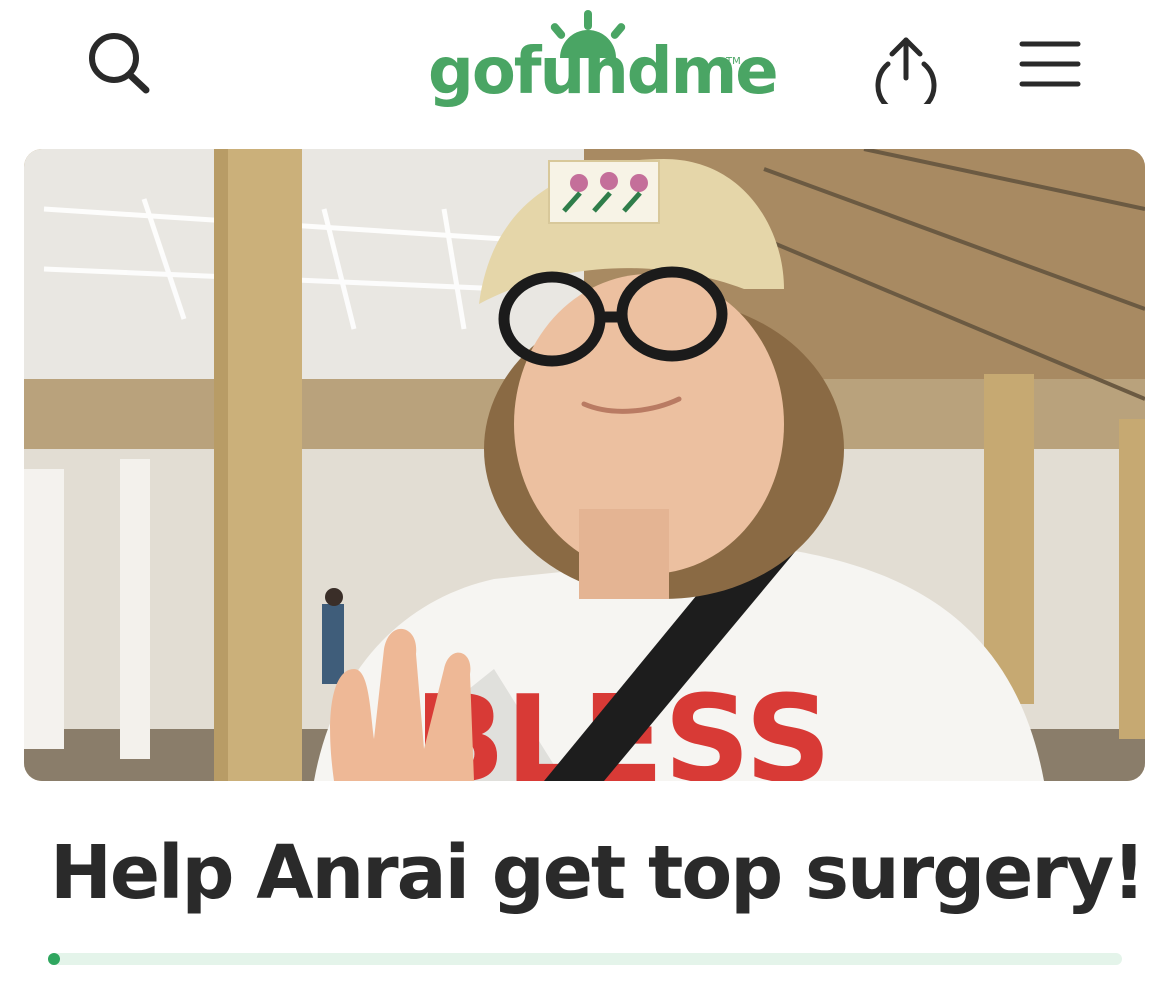 Image resolution: width=1170 pixels, height=981 pixels. I want to click on logo-wordmark: gofundme, so click(603, 72).